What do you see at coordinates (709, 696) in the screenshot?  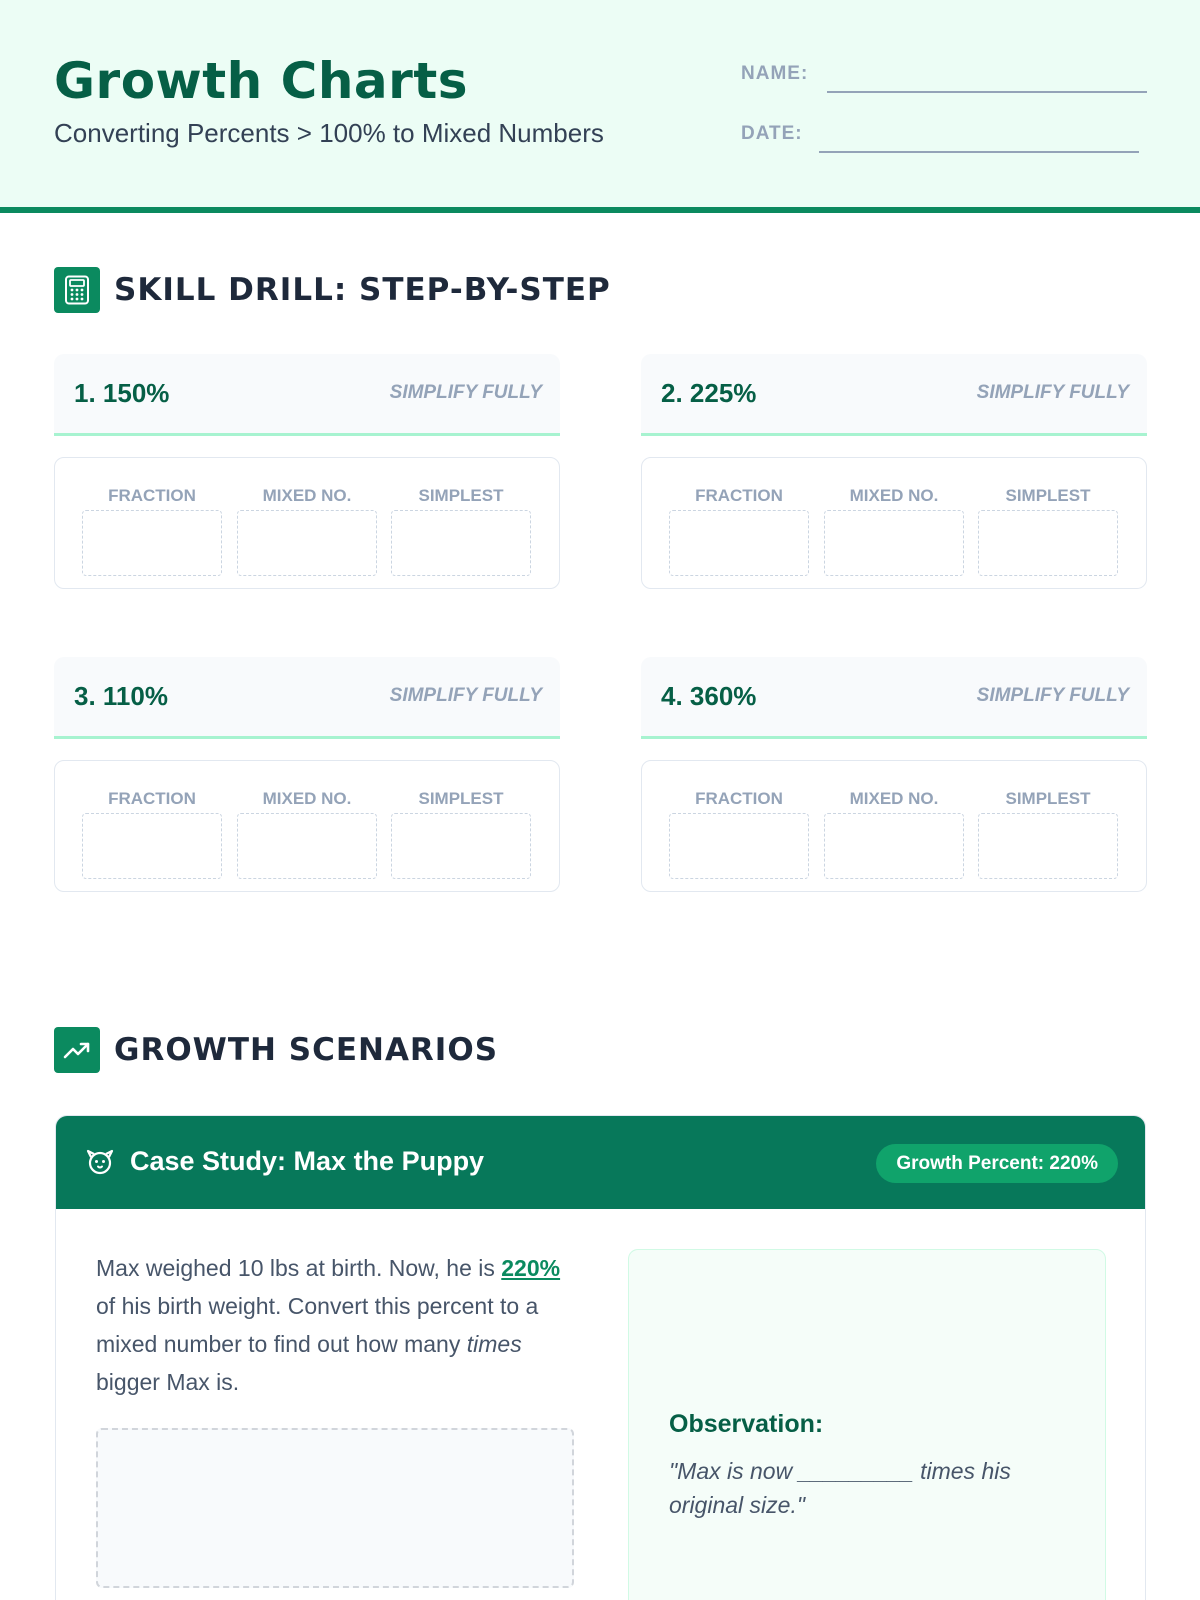 I see `problem-label: 4. 360%` at bounding box center [709, 696].